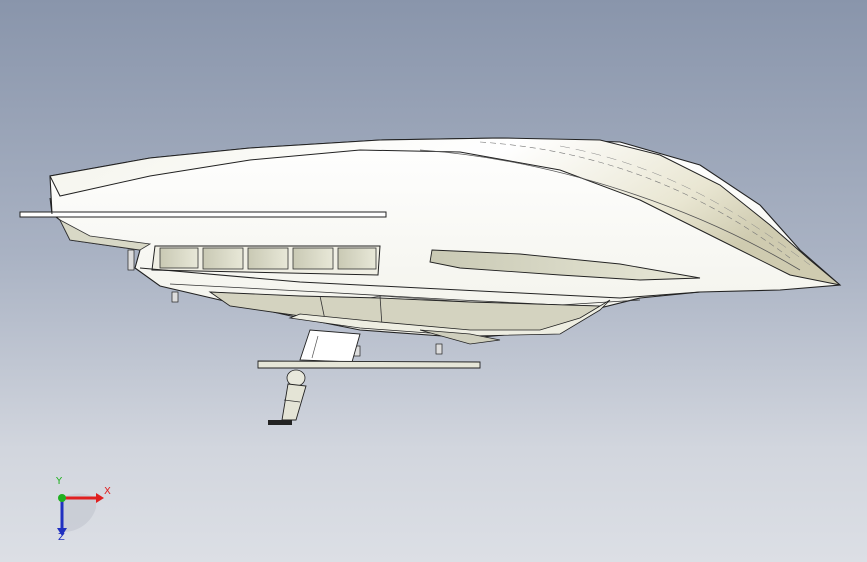  What do you see at coordinates (80, 512) in the screenshot?
I see `axis-triad: X Y Z` at bounding box center [80, 512].